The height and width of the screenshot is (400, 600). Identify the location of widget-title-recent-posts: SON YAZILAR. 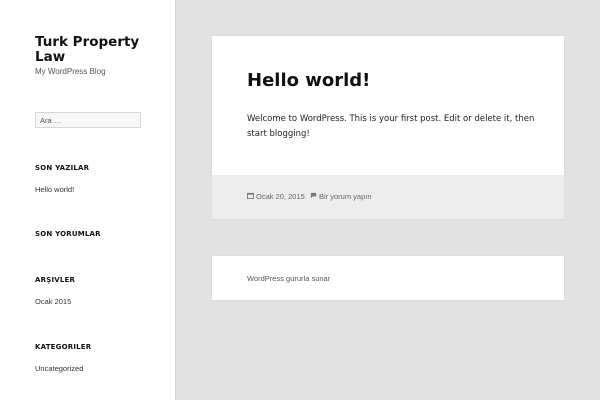
(62, 168).